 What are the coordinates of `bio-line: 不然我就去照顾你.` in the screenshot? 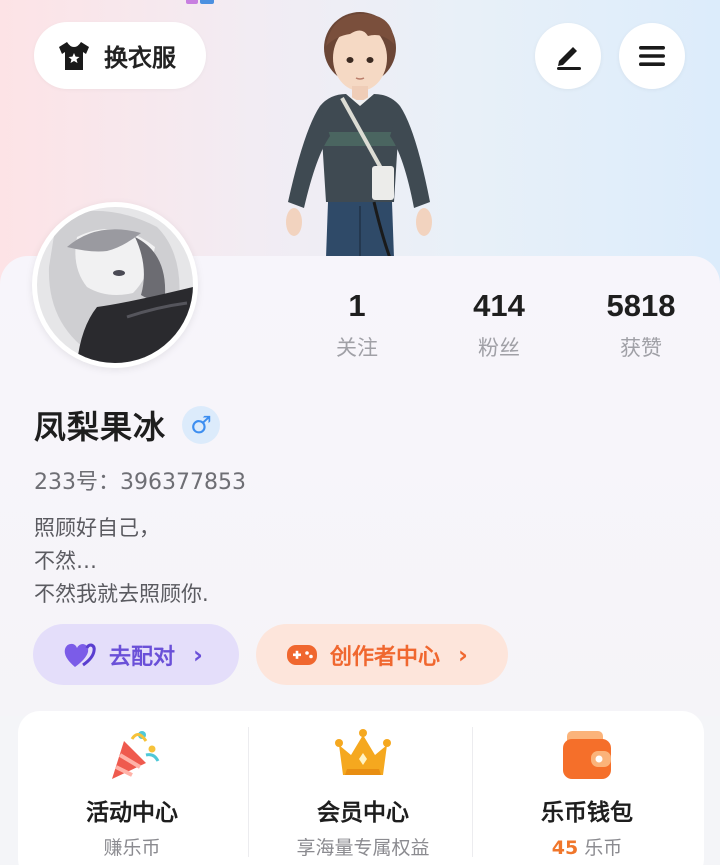 It's located at (121, 594).